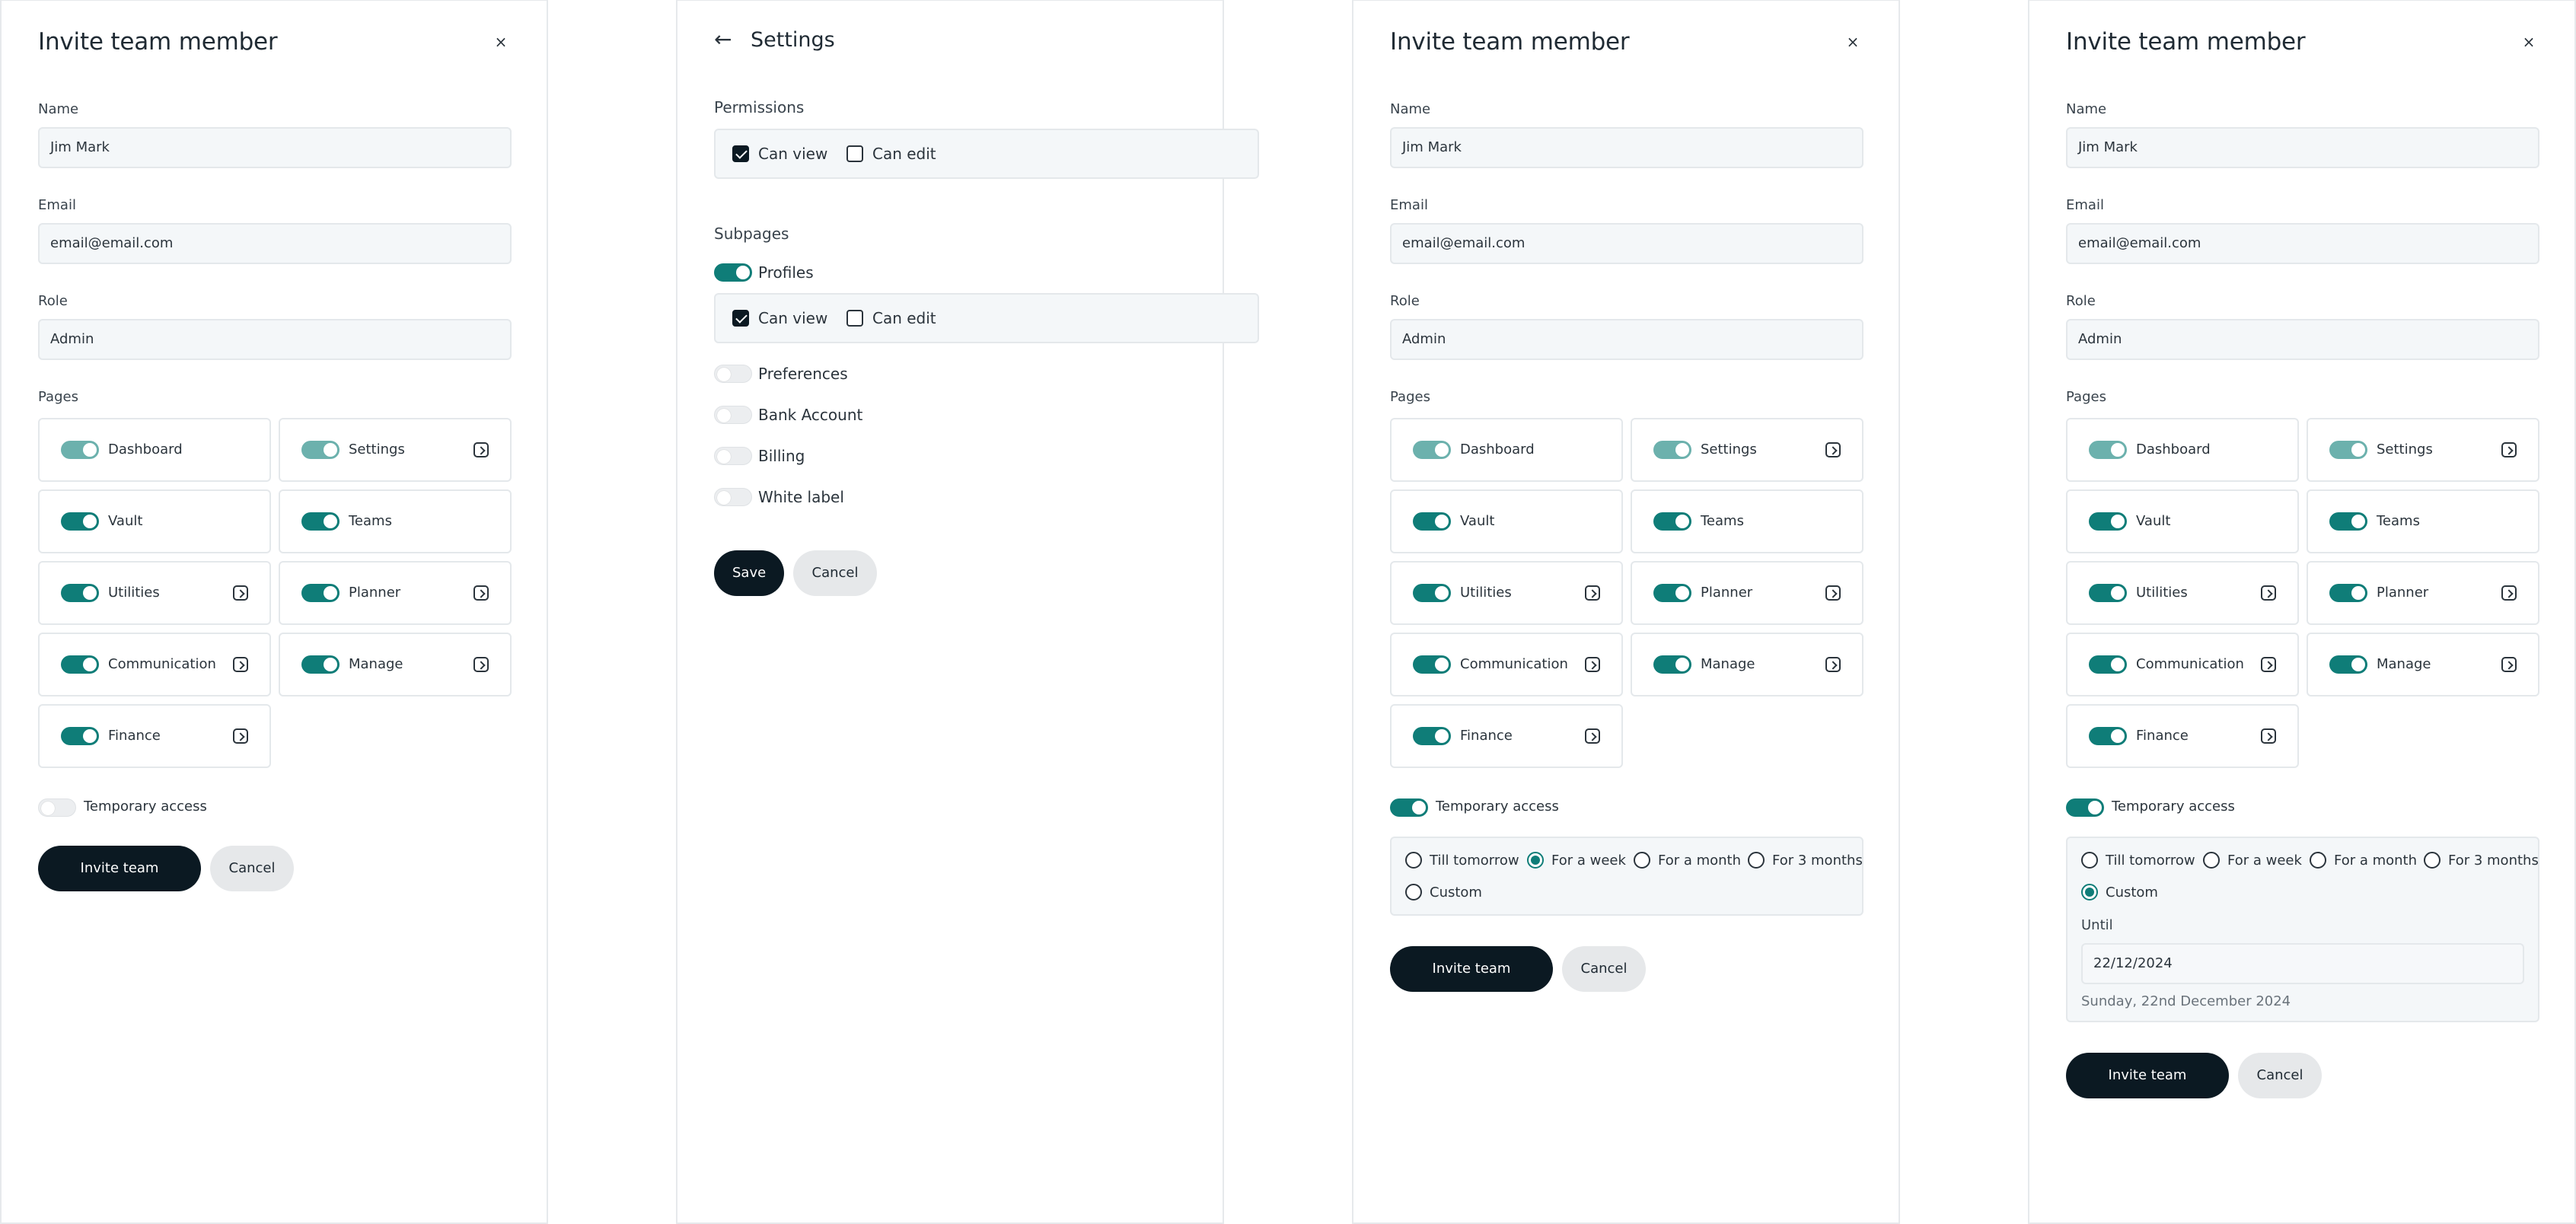  What do you see at coordinates (801, 497) in the screenshot?
I see `subpage-white-label: White label` at bounding box center [801, 497].